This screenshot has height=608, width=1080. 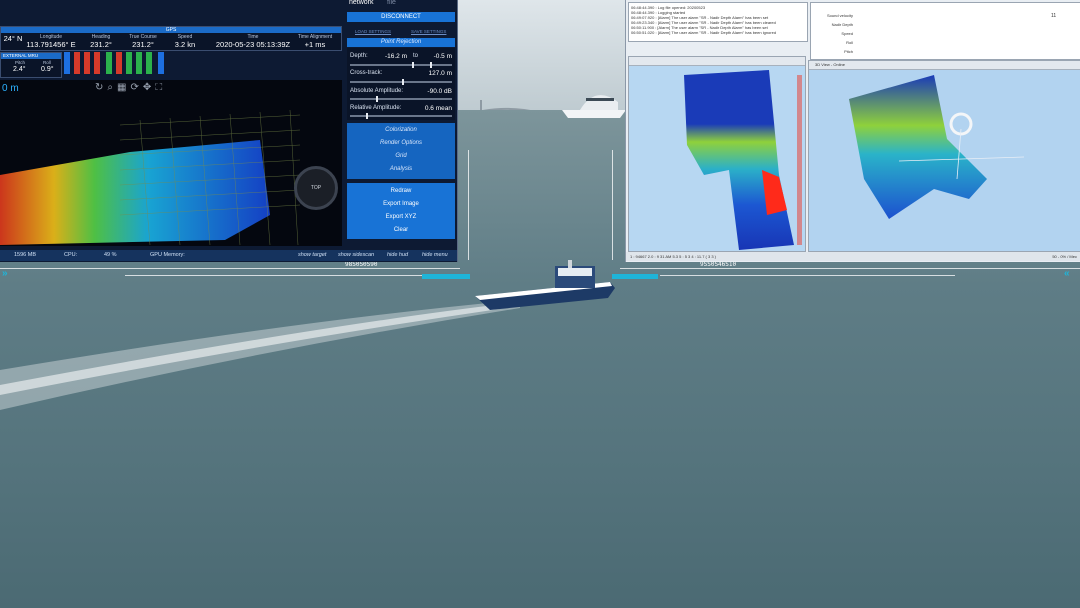 I want to click on hide-menu-button: hide menu, so click(x=435, y=255).